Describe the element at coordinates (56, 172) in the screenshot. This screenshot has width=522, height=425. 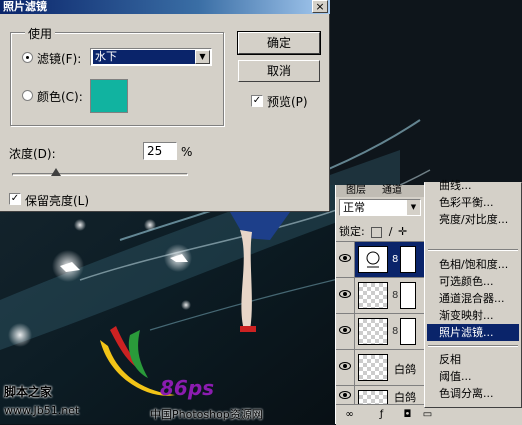
I see `density-slider-thumb` at that location.